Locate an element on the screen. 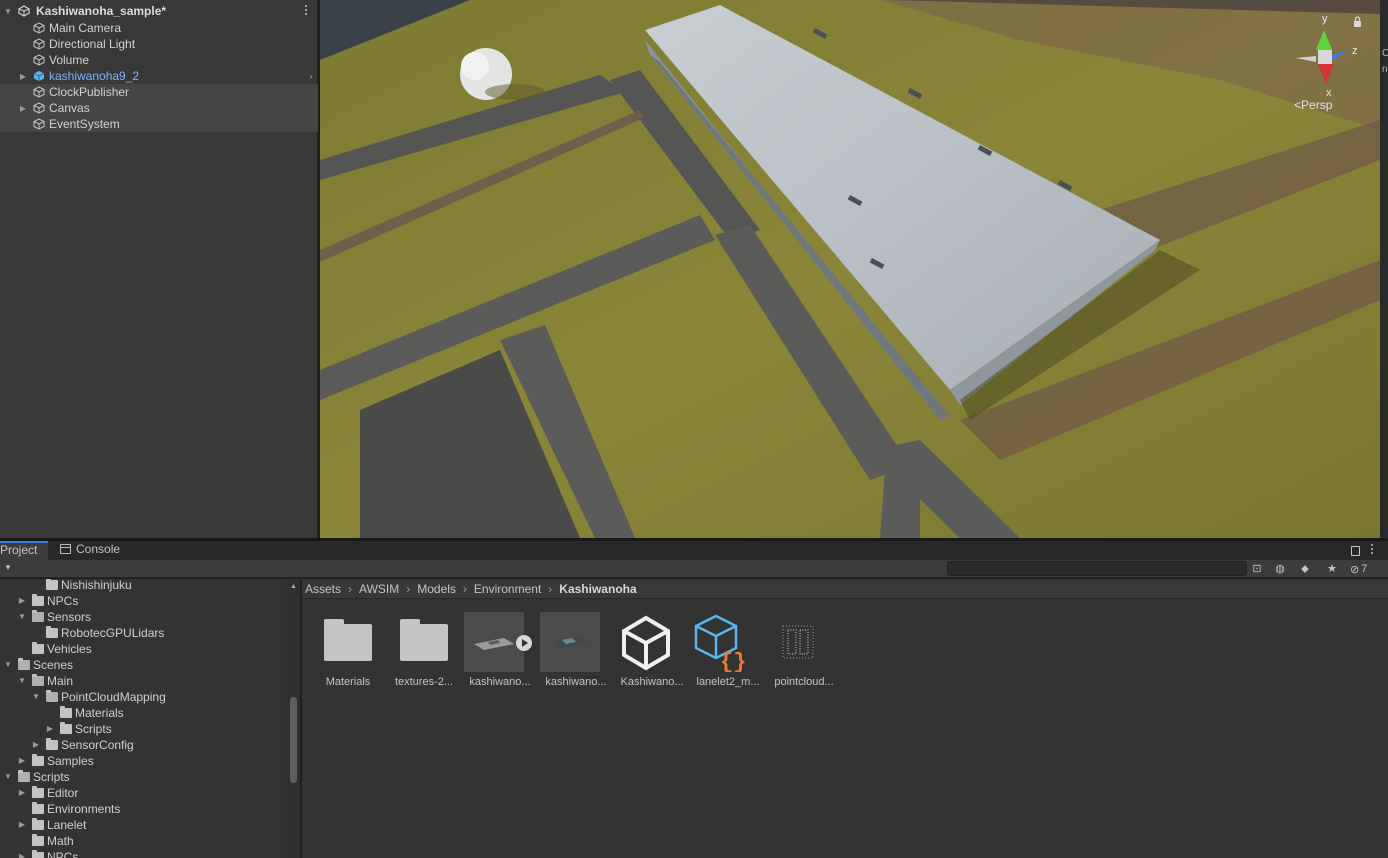  breadcrumb-chevron-icon: › is located at coordinates (464, 588).